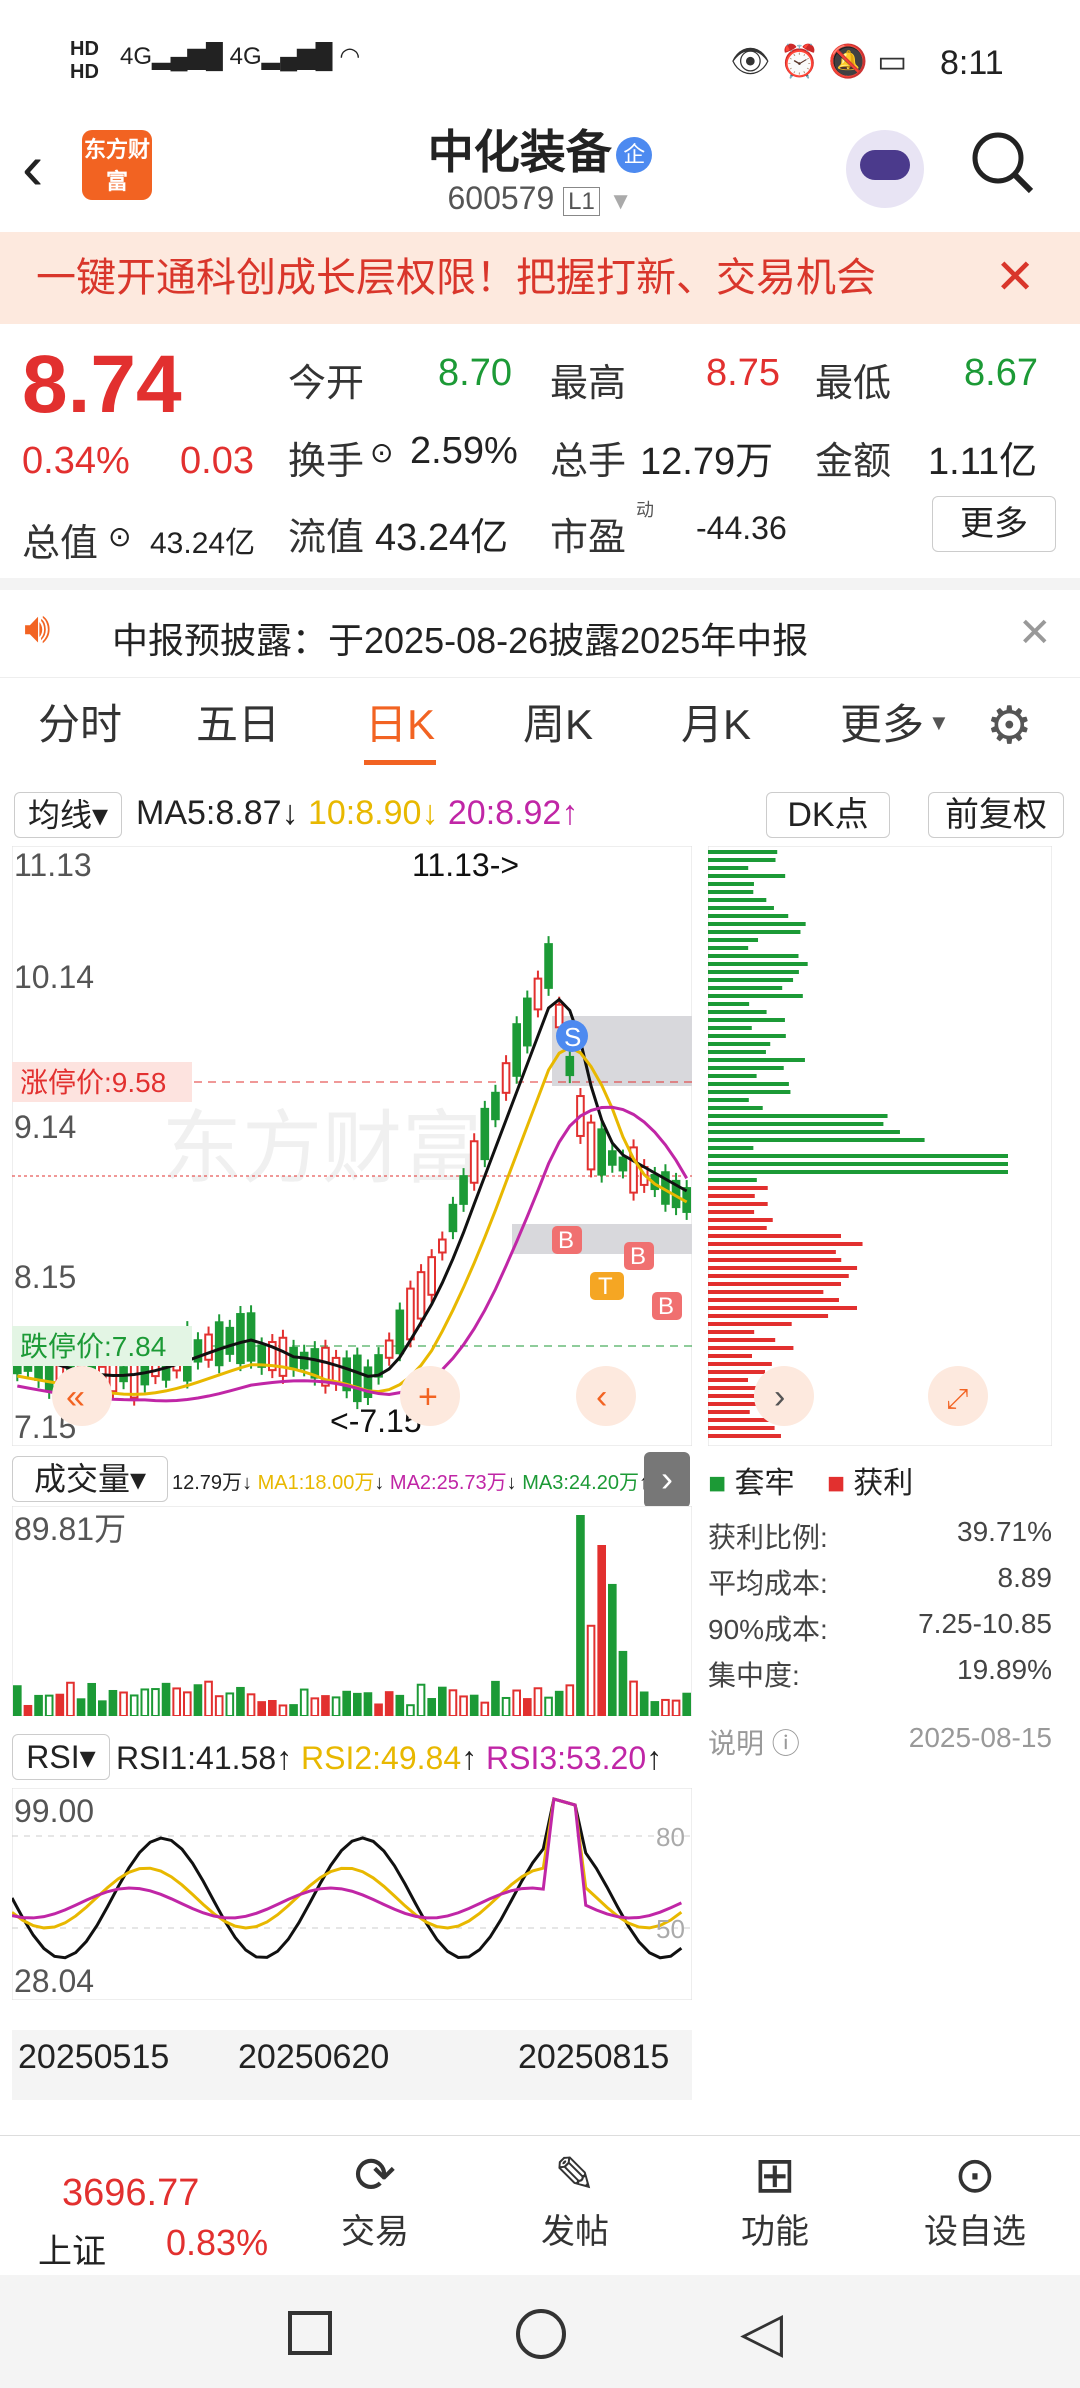 The height and width of the screenshot is (2388, 1080). Describe the element at coordinates (80, 725) in the screenshot. I see `tab-intraday: 分时` at that location.